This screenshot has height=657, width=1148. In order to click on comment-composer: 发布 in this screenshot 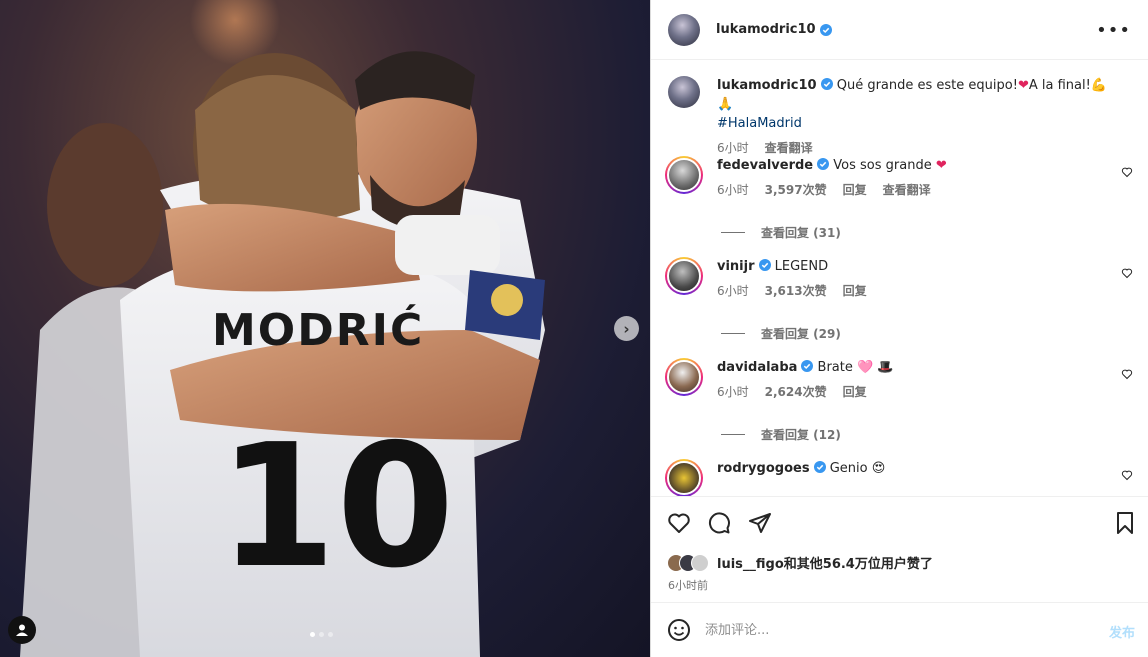, I will do `click(899, 629)`.